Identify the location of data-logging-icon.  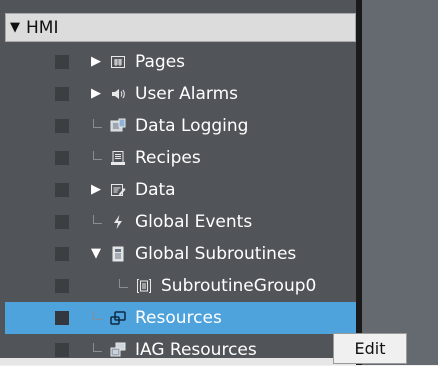
(118, 125).